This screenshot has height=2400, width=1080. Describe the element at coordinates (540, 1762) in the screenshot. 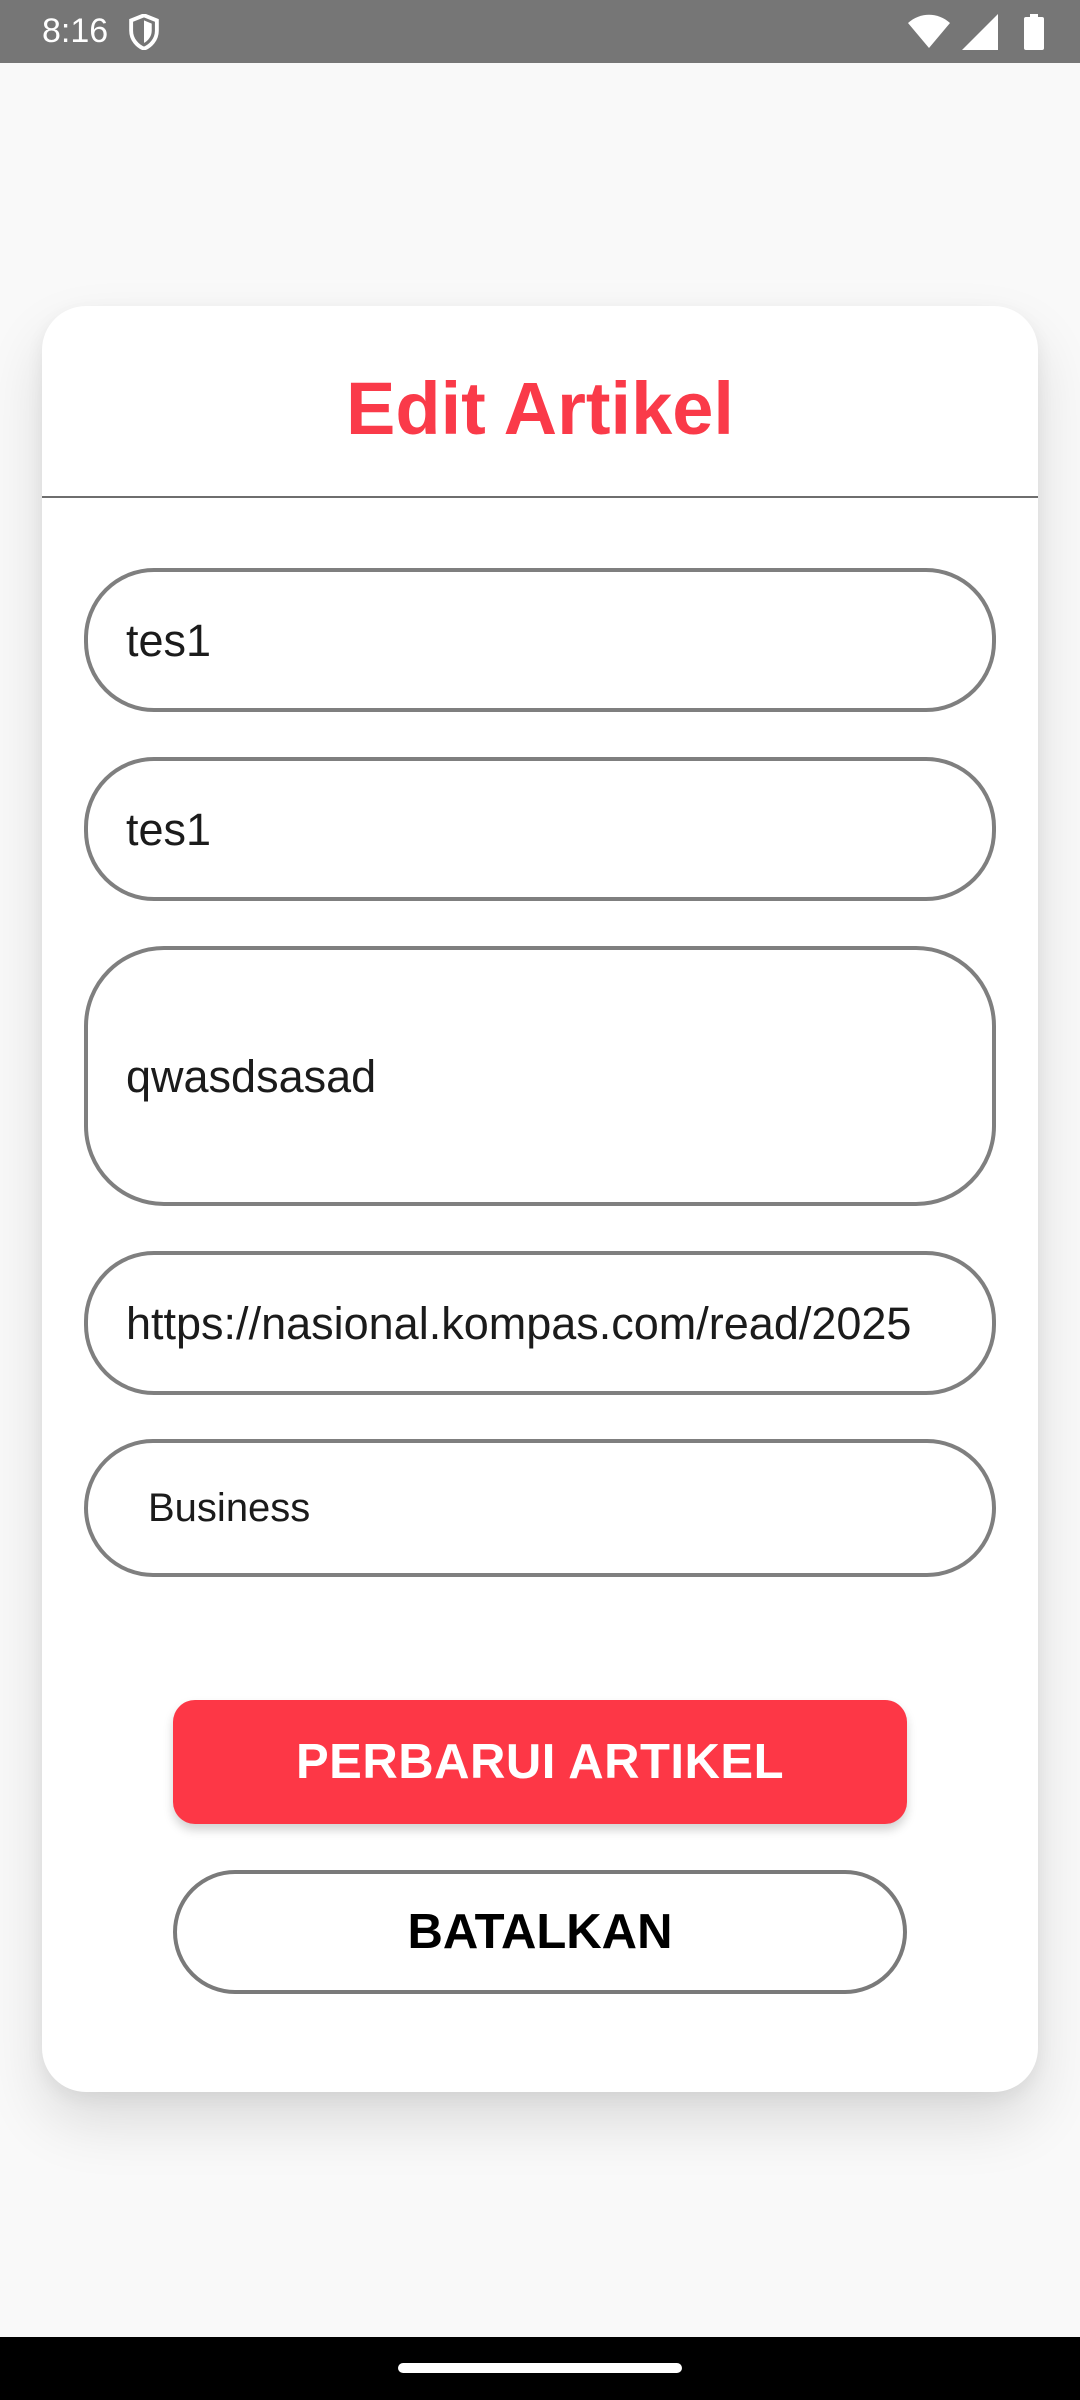

I see `update-article-button: PERBARUI ARTIKEL` at that location.